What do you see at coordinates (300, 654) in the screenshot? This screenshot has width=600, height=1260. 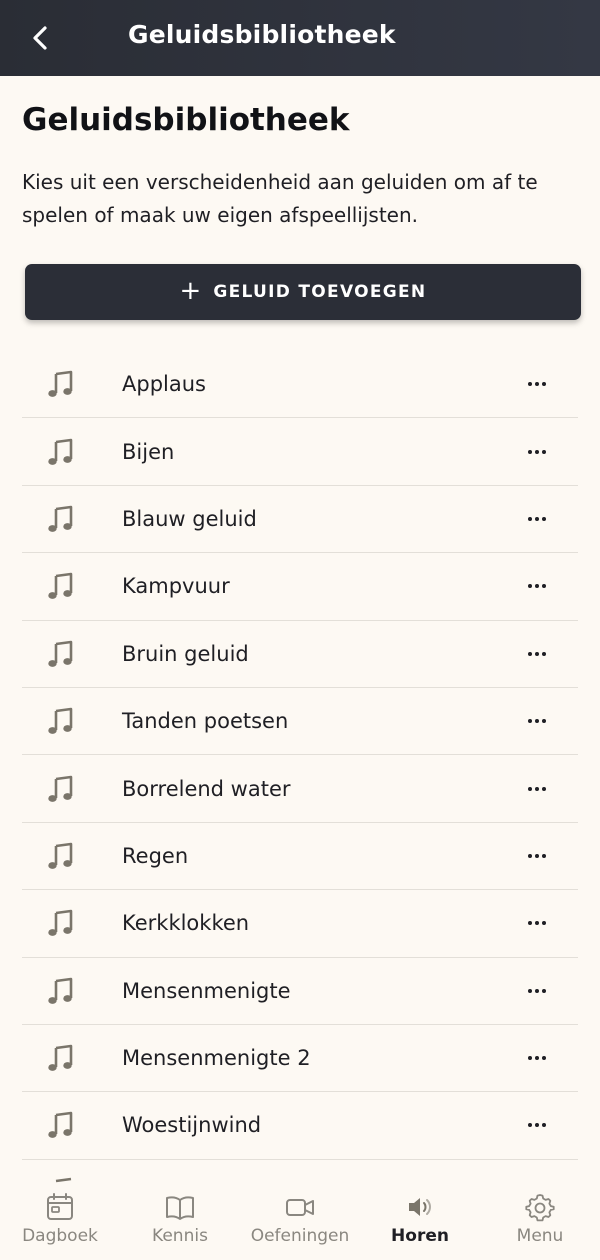 I see `sound-list-item: Bruin geluid` at bounding box center [300, 654].